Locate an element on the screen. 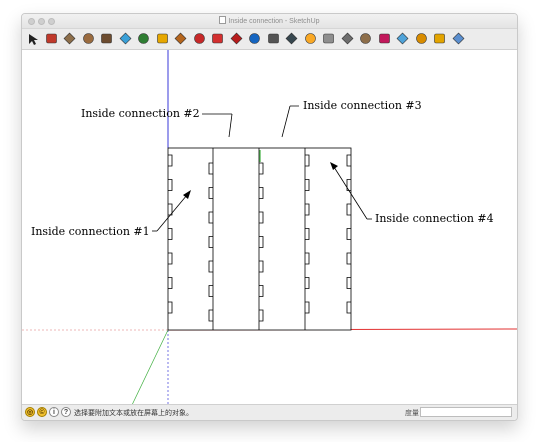  green-axis-positive is located at coordinates (150, 367).